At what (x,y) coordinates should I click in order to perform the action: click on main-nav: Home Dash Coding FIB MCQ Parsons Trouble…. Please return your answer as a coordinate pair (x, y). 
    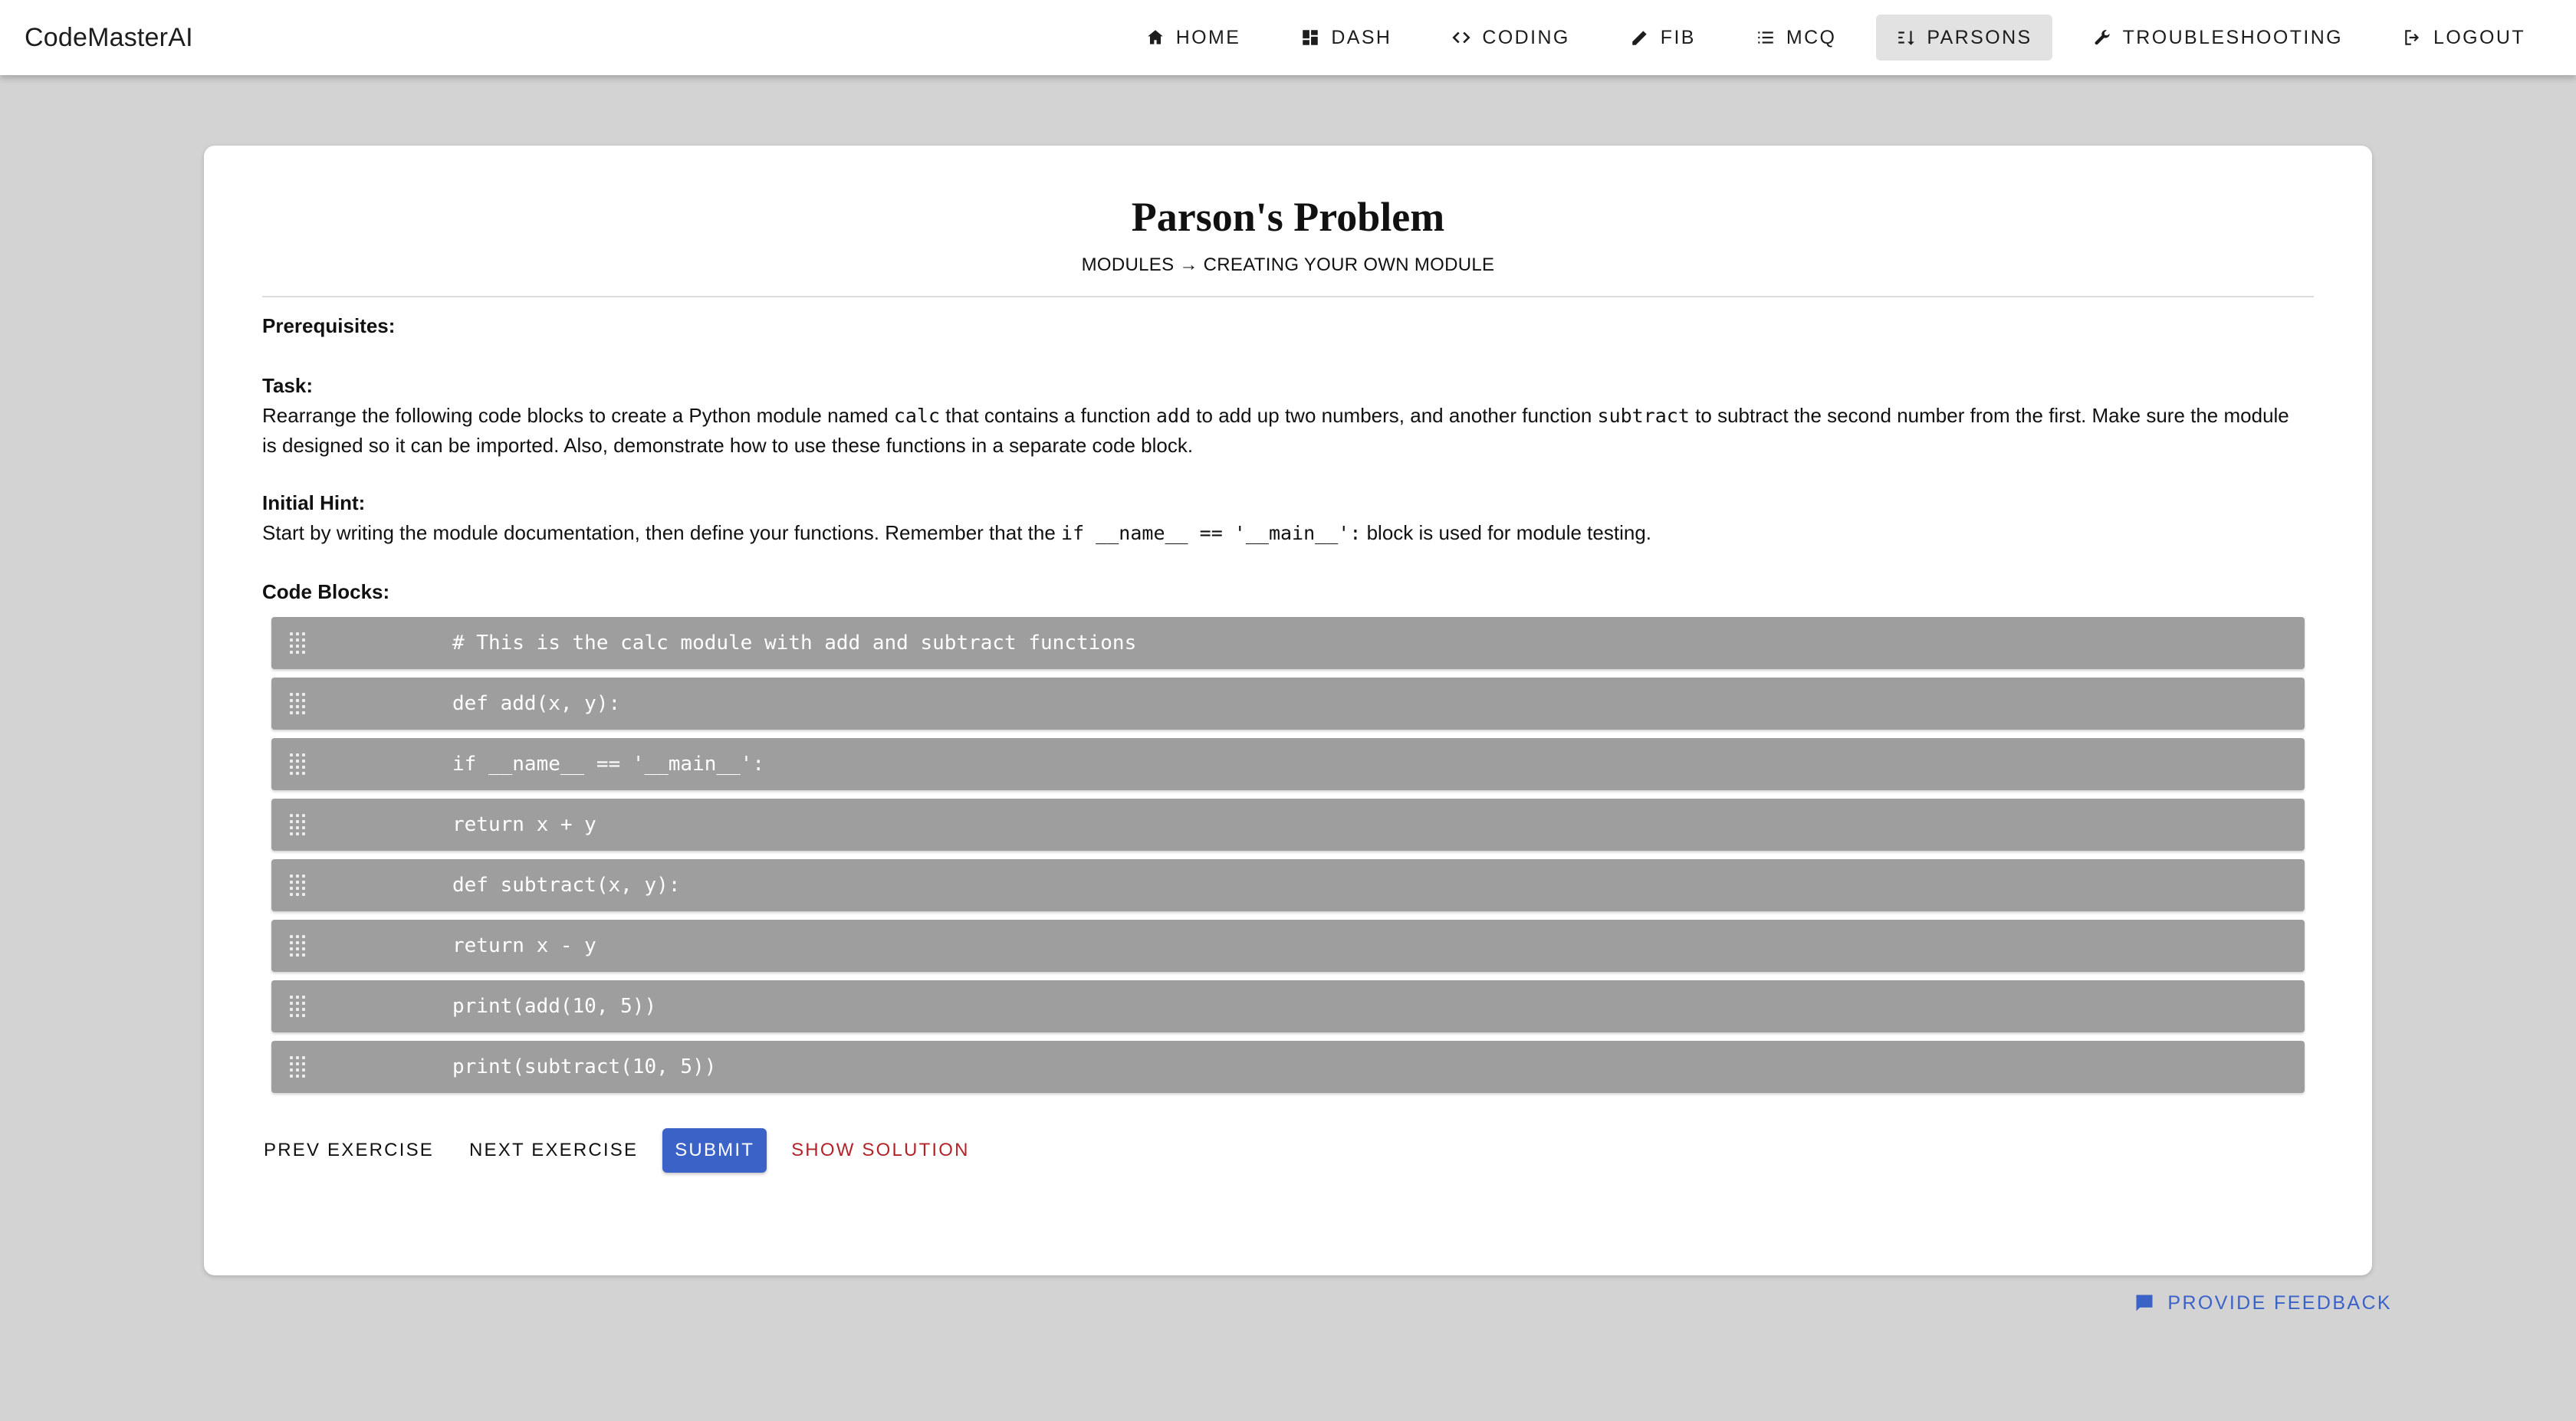
    Looking at the image, I should click on (1827, 37).